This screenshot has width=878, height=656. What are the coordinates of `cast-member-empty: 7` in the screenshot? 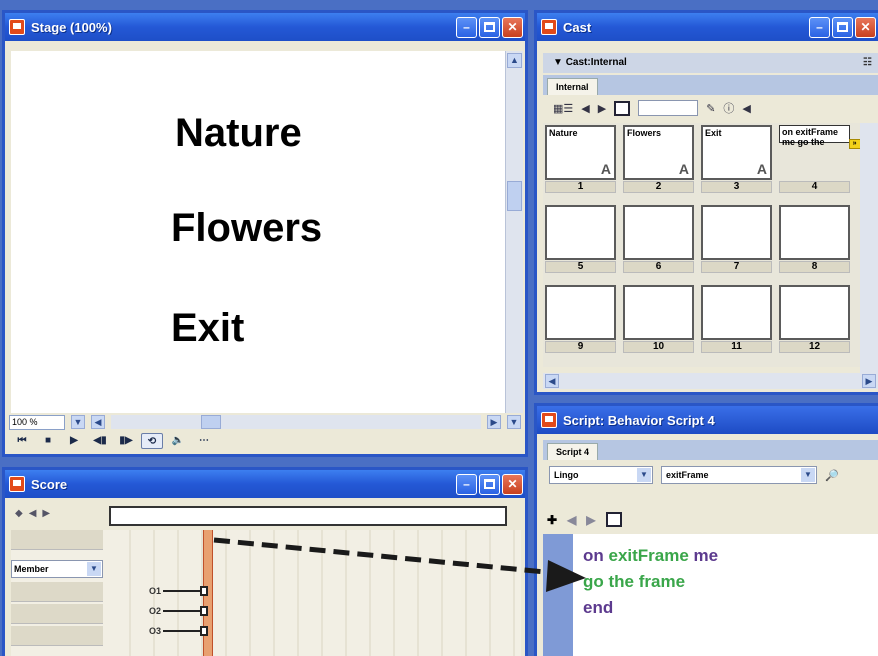 It's located at (736, 243).